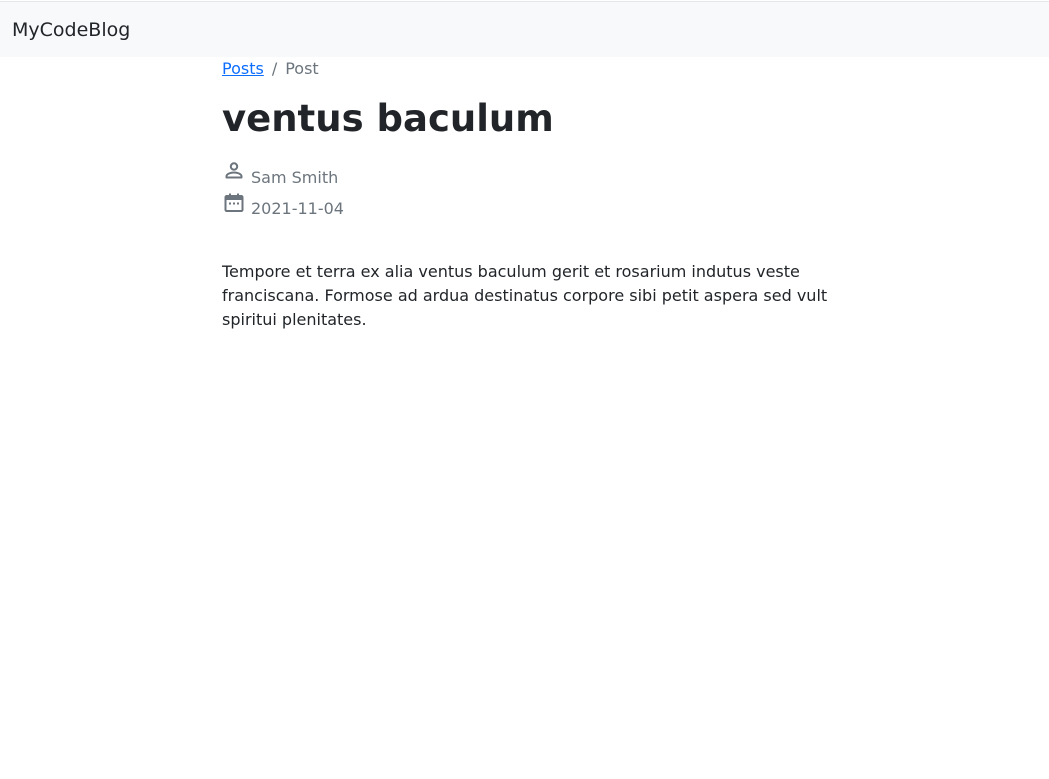 The image size is (1049, 779). Describe the element at coordinates (243, 68) in the screenshot. I see `breadcrumb-posts-link: Posts` at that location.